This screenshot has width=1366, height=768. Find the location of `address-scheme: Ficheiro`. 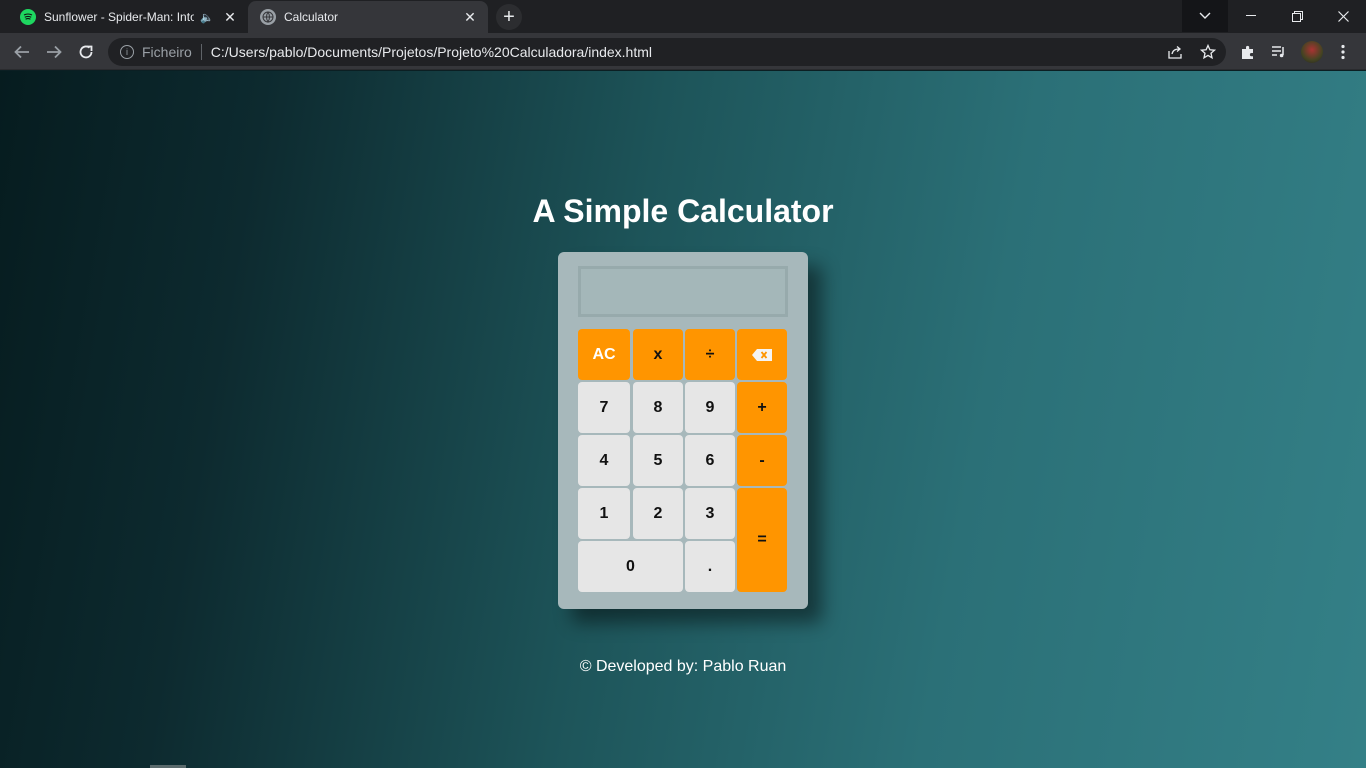

address-scheme: Ficheiro is located at coordinates (167, 52).